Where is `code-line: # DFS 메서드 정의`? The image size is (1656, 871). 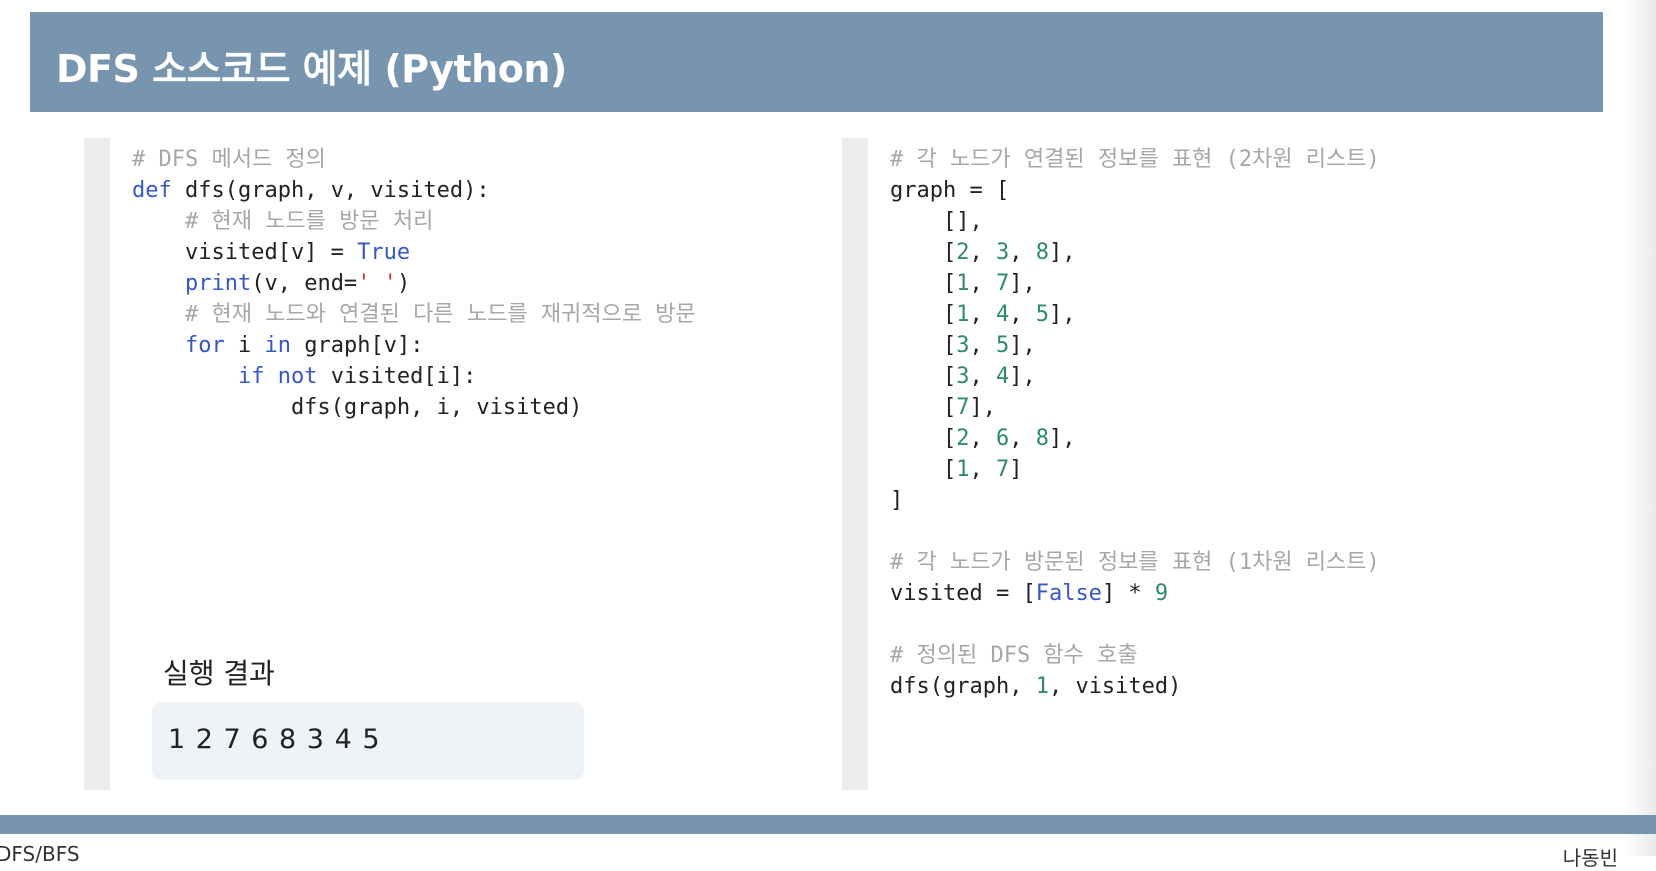
code-line: # DFS 메서드 정의 is located at coordinates (414, 159).